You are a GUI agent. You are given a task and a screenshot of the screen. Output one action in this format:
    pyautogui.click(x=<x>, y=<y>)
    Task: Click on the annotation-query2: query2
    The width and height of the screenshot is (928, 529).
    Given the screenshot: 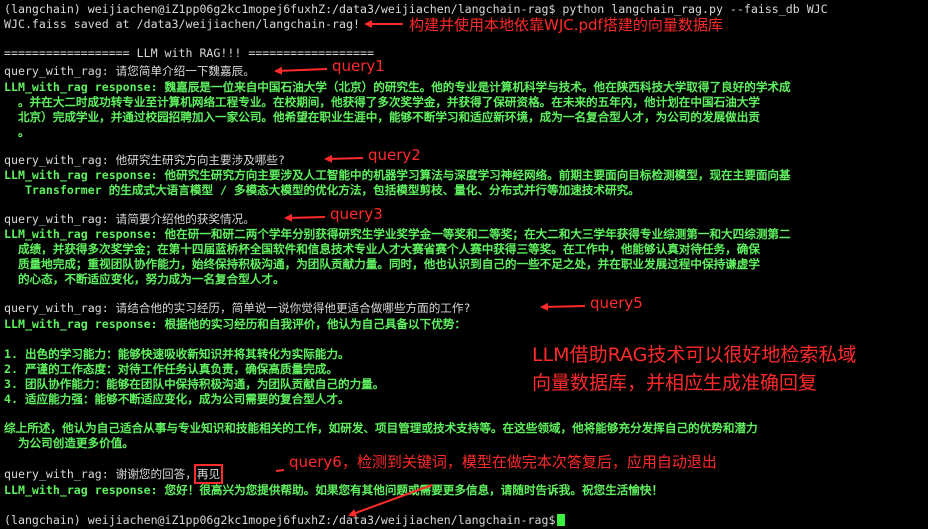 What is the action you would take?
    pyautogui.click(x=394, y=155)
    